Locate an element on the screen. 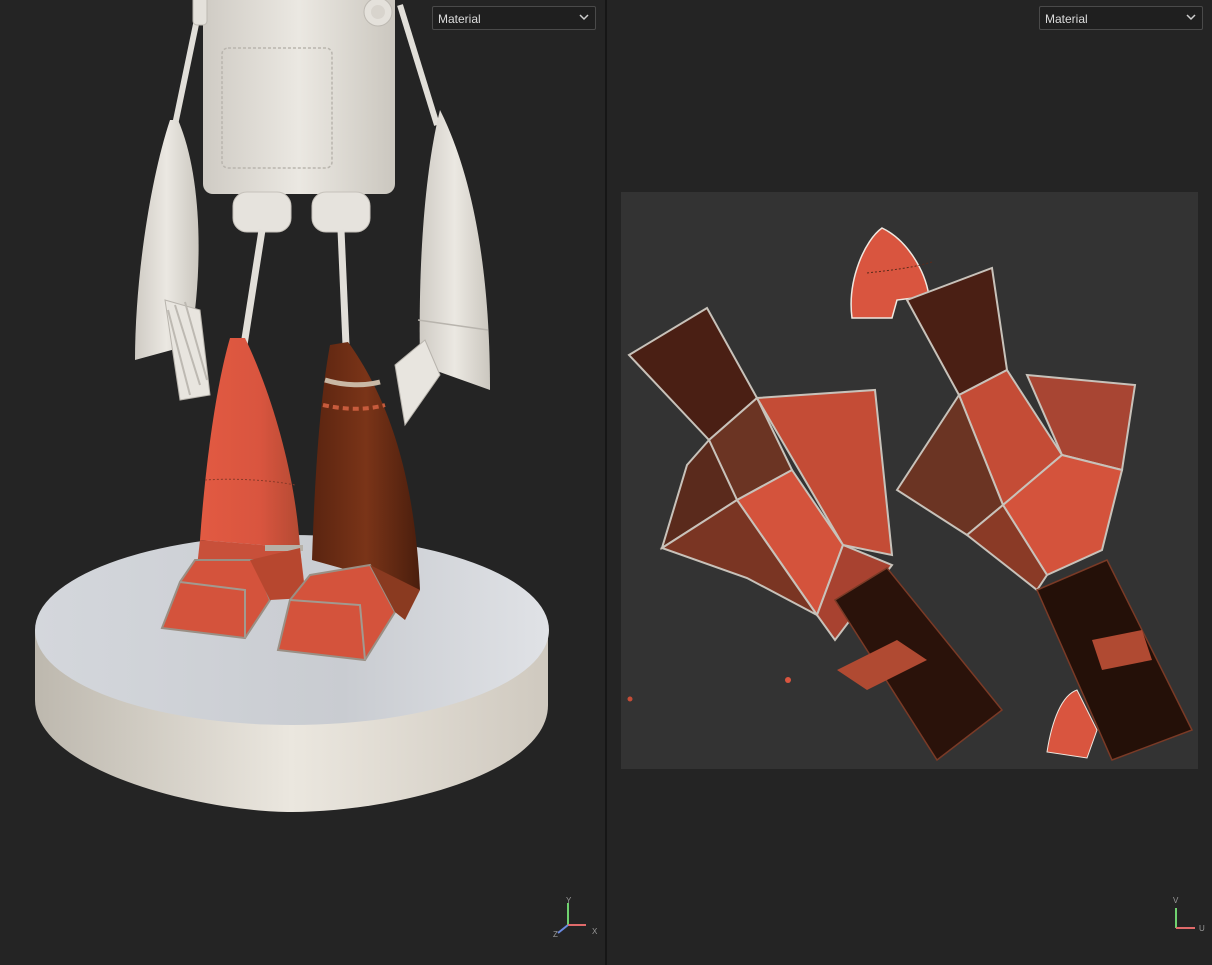 Image resolution: width=1212 pixels, height=965 pixels. axis-y-label: Y is located at coordinates (569, 900).